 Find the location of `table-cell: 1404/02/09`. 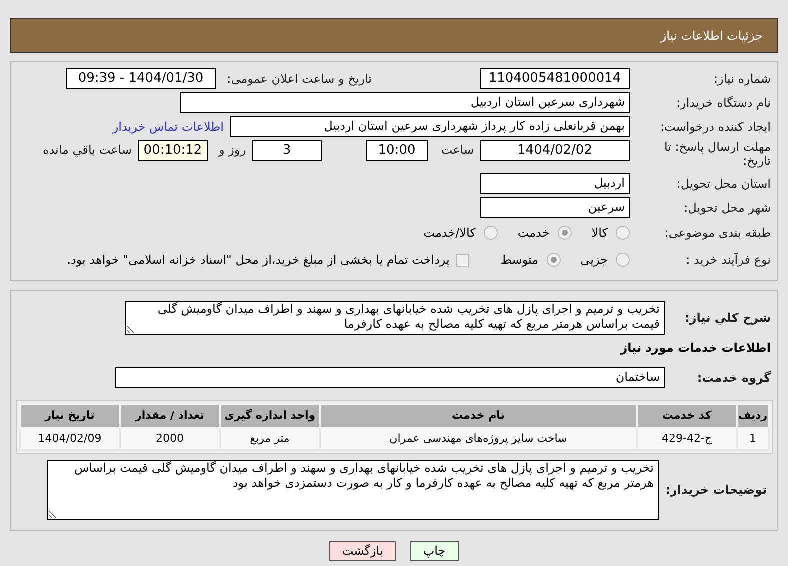

table-cell: 1404/02/09 is located at coordinates (70, 439).